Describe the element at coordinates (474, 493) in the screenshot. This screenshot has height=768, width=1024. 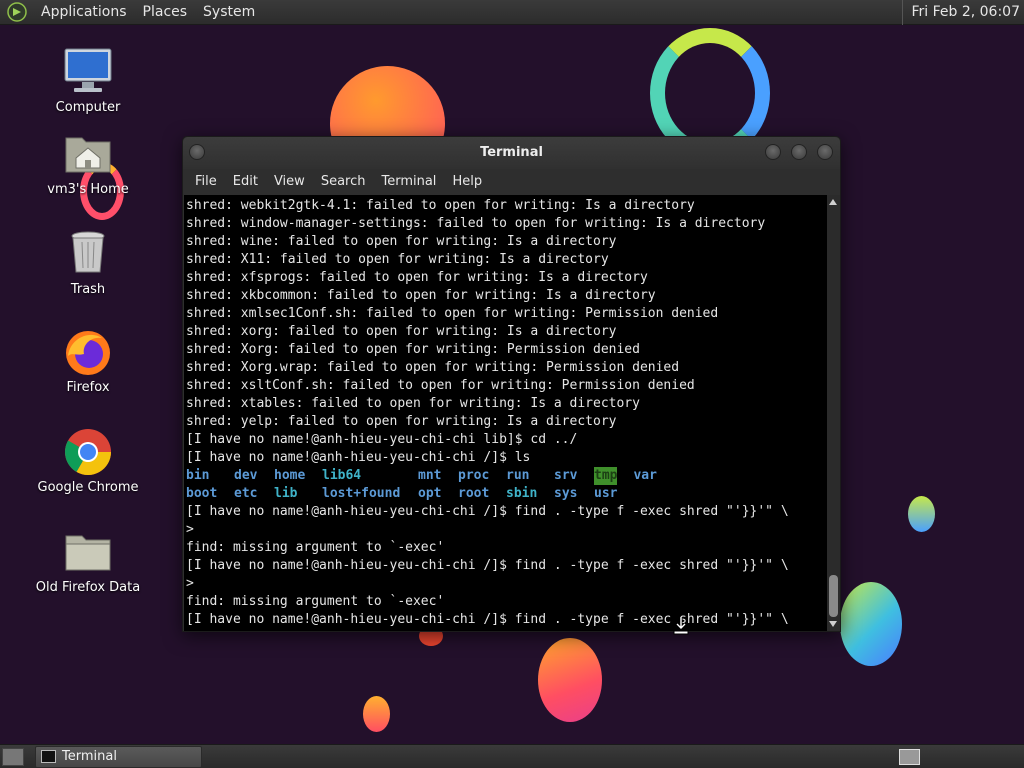
I see `ls-entry: root` at that location.